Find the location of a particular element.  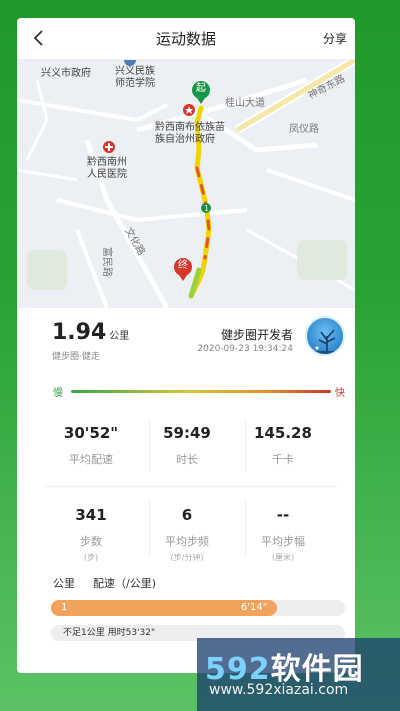

km-1-marker-label: 1 is located at coordinates (207, 208).